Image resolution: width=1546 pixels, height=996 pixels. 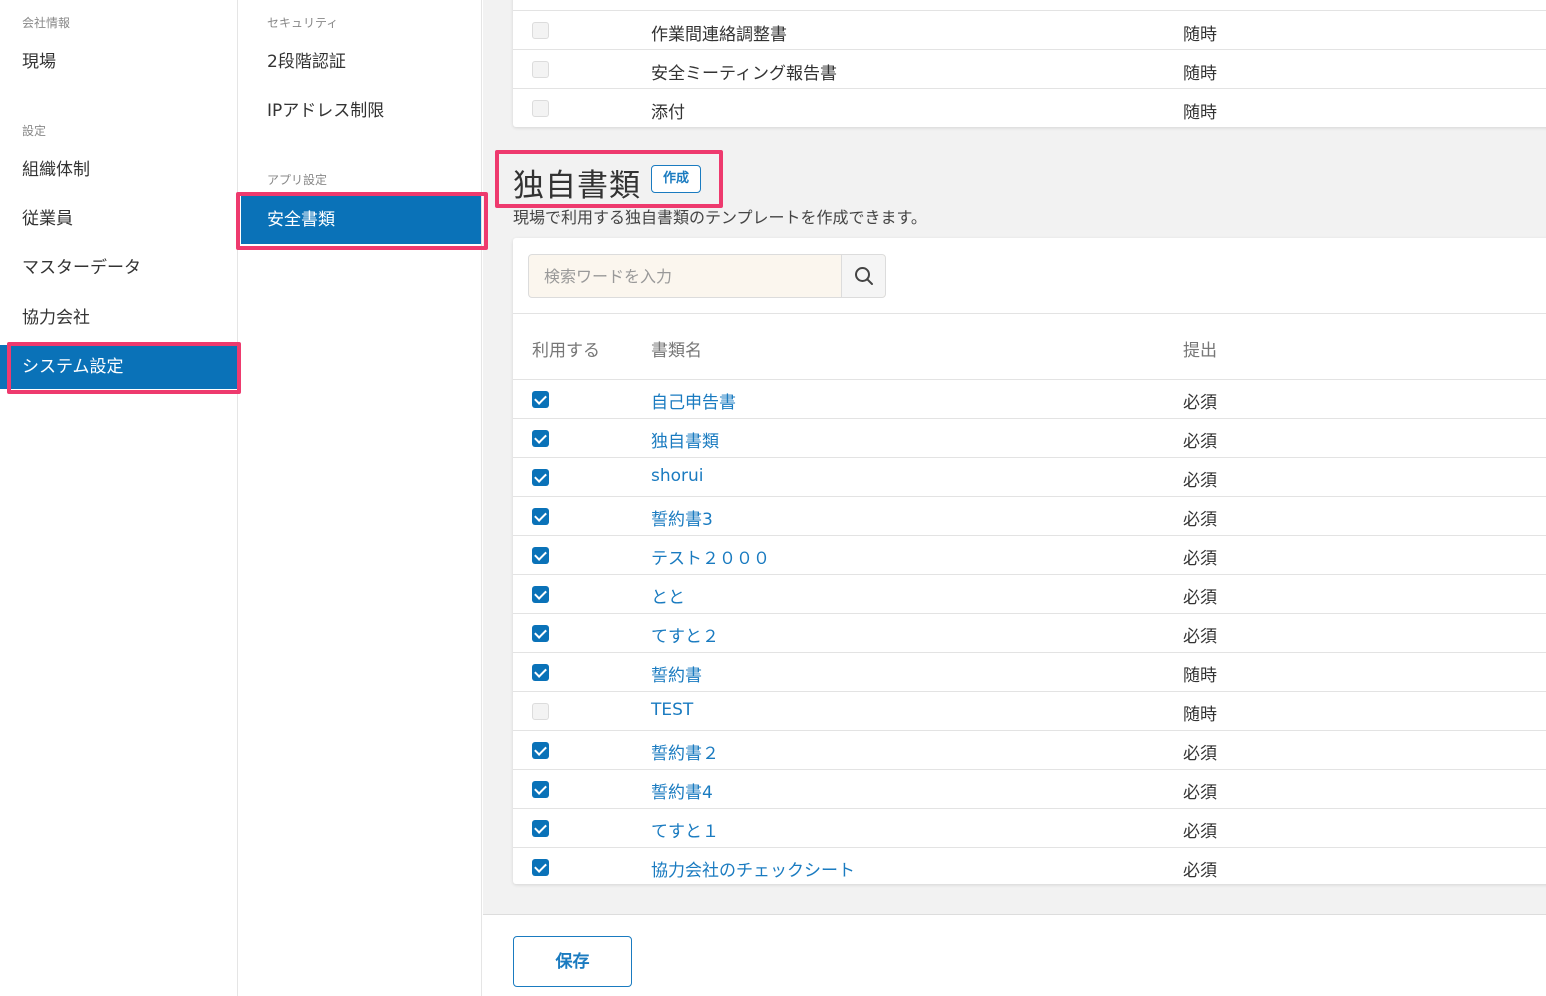 What do you see at coordinates (34, 131) in the screenshot?
I see `section-label-settings: 設定` at bounding box center [34, 131].